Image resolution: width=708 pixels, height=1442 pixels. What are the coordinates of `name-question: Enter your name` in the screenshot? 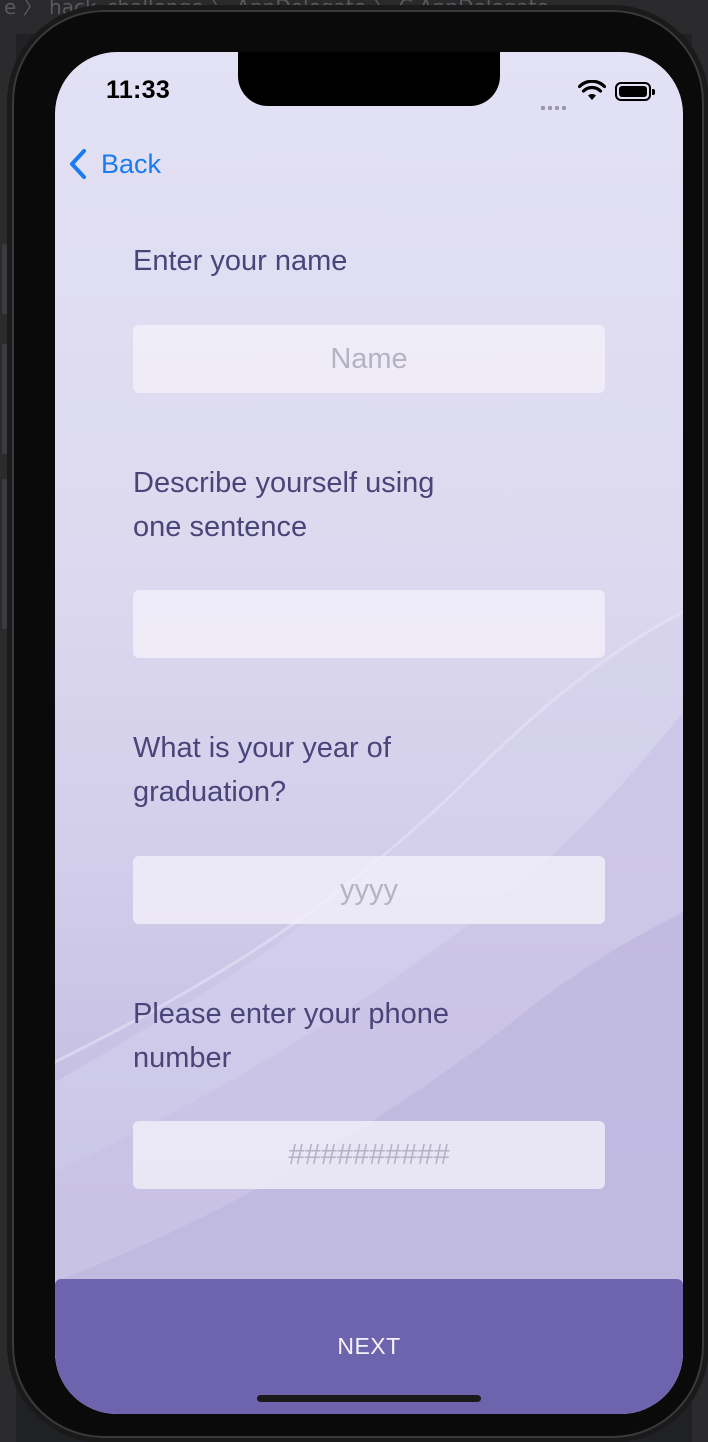 It's located at (240, 261).